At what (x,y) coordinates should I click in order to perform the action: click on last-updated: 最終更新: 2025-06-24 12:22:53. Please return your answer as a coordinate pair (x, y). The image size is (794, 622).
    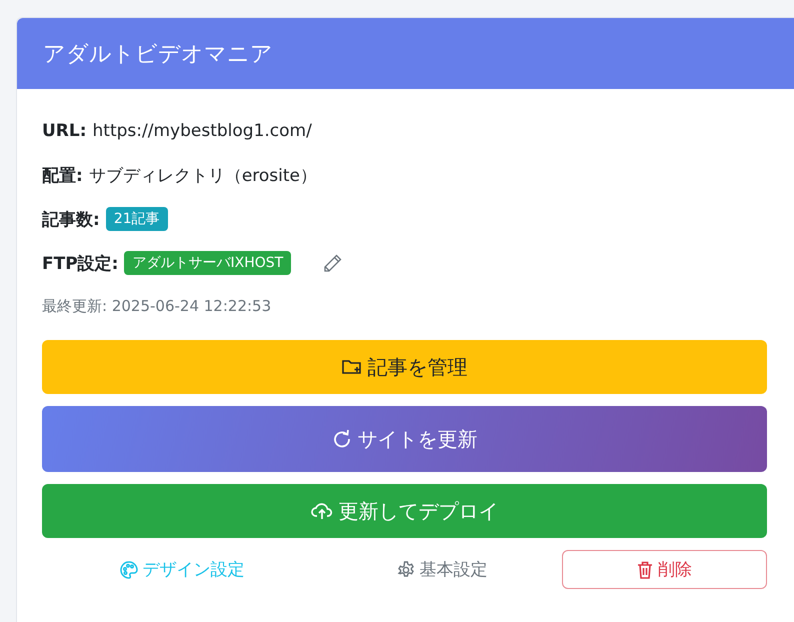
    Looking at the image, I should click on (157, 306).